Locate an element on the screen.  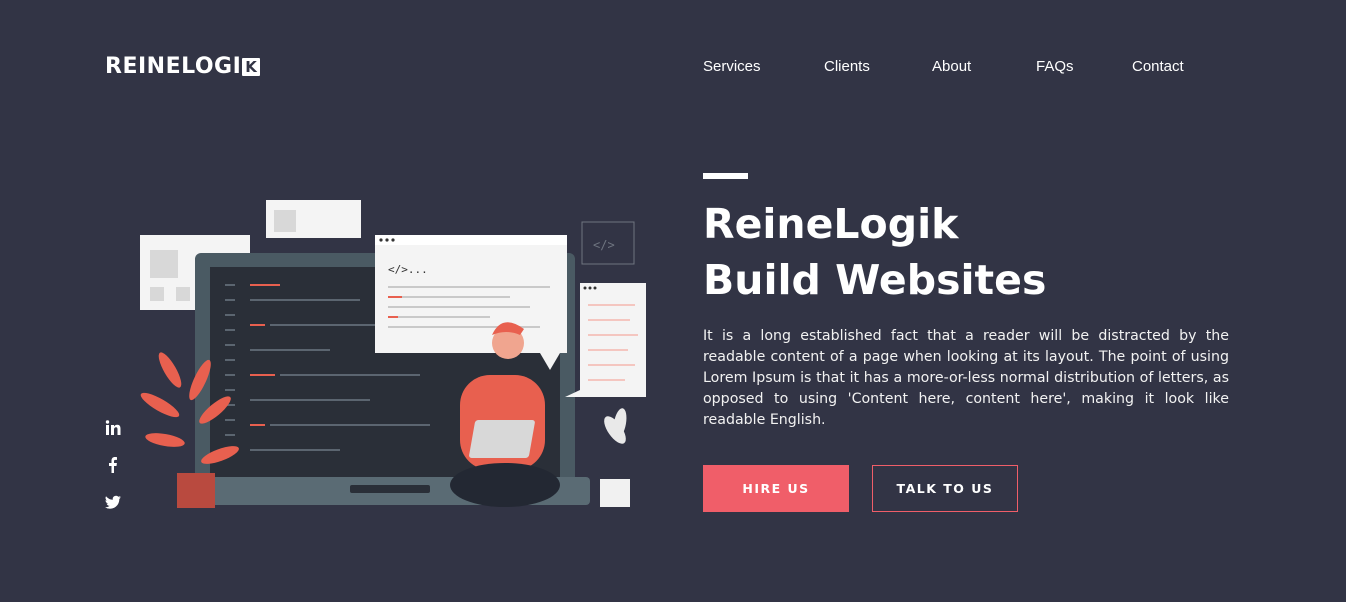
nav-link-clients: Clients is located at coordinates (847, 66).